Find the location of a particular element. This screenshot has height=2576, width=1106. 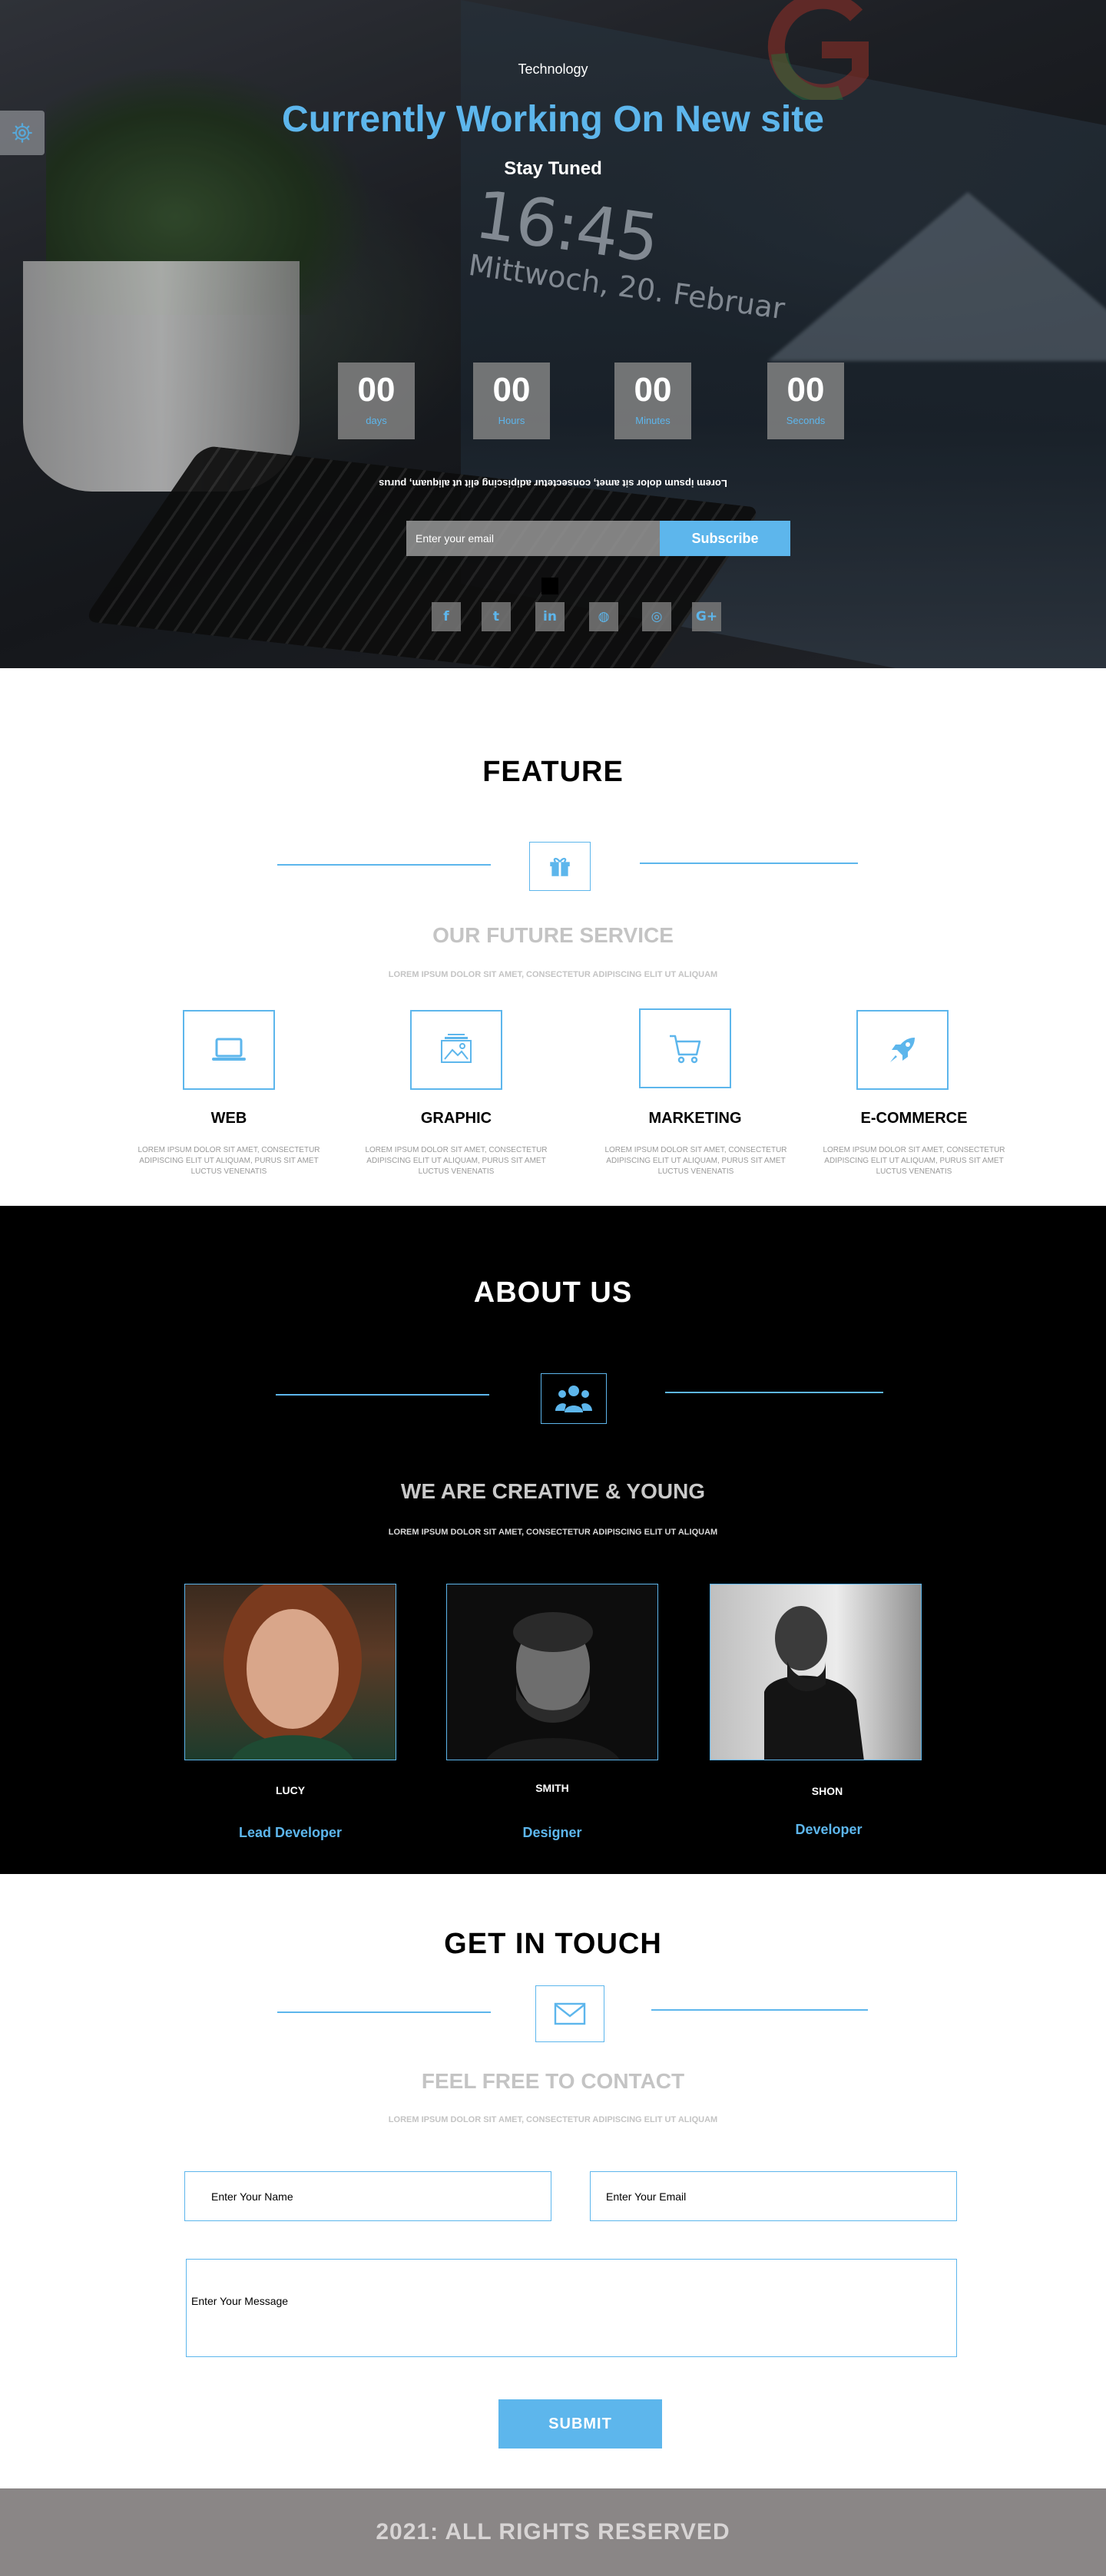

name-field is located at coordinates (368, 2196).